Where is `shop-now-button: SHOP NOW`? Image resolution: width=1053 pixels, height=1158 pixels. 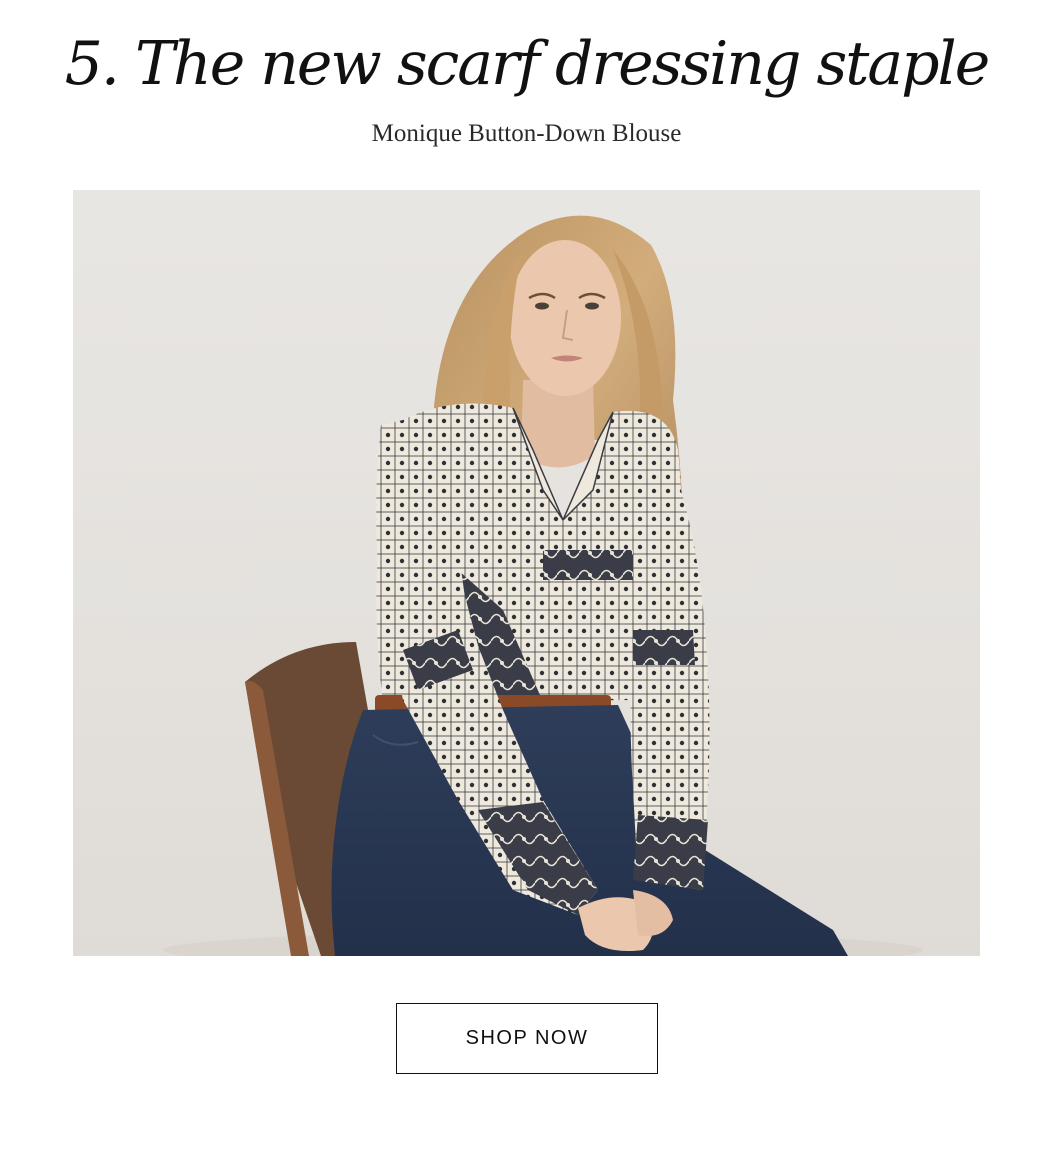 shop-now-button: SHOP NOW is located at coordinates (527, 1038).